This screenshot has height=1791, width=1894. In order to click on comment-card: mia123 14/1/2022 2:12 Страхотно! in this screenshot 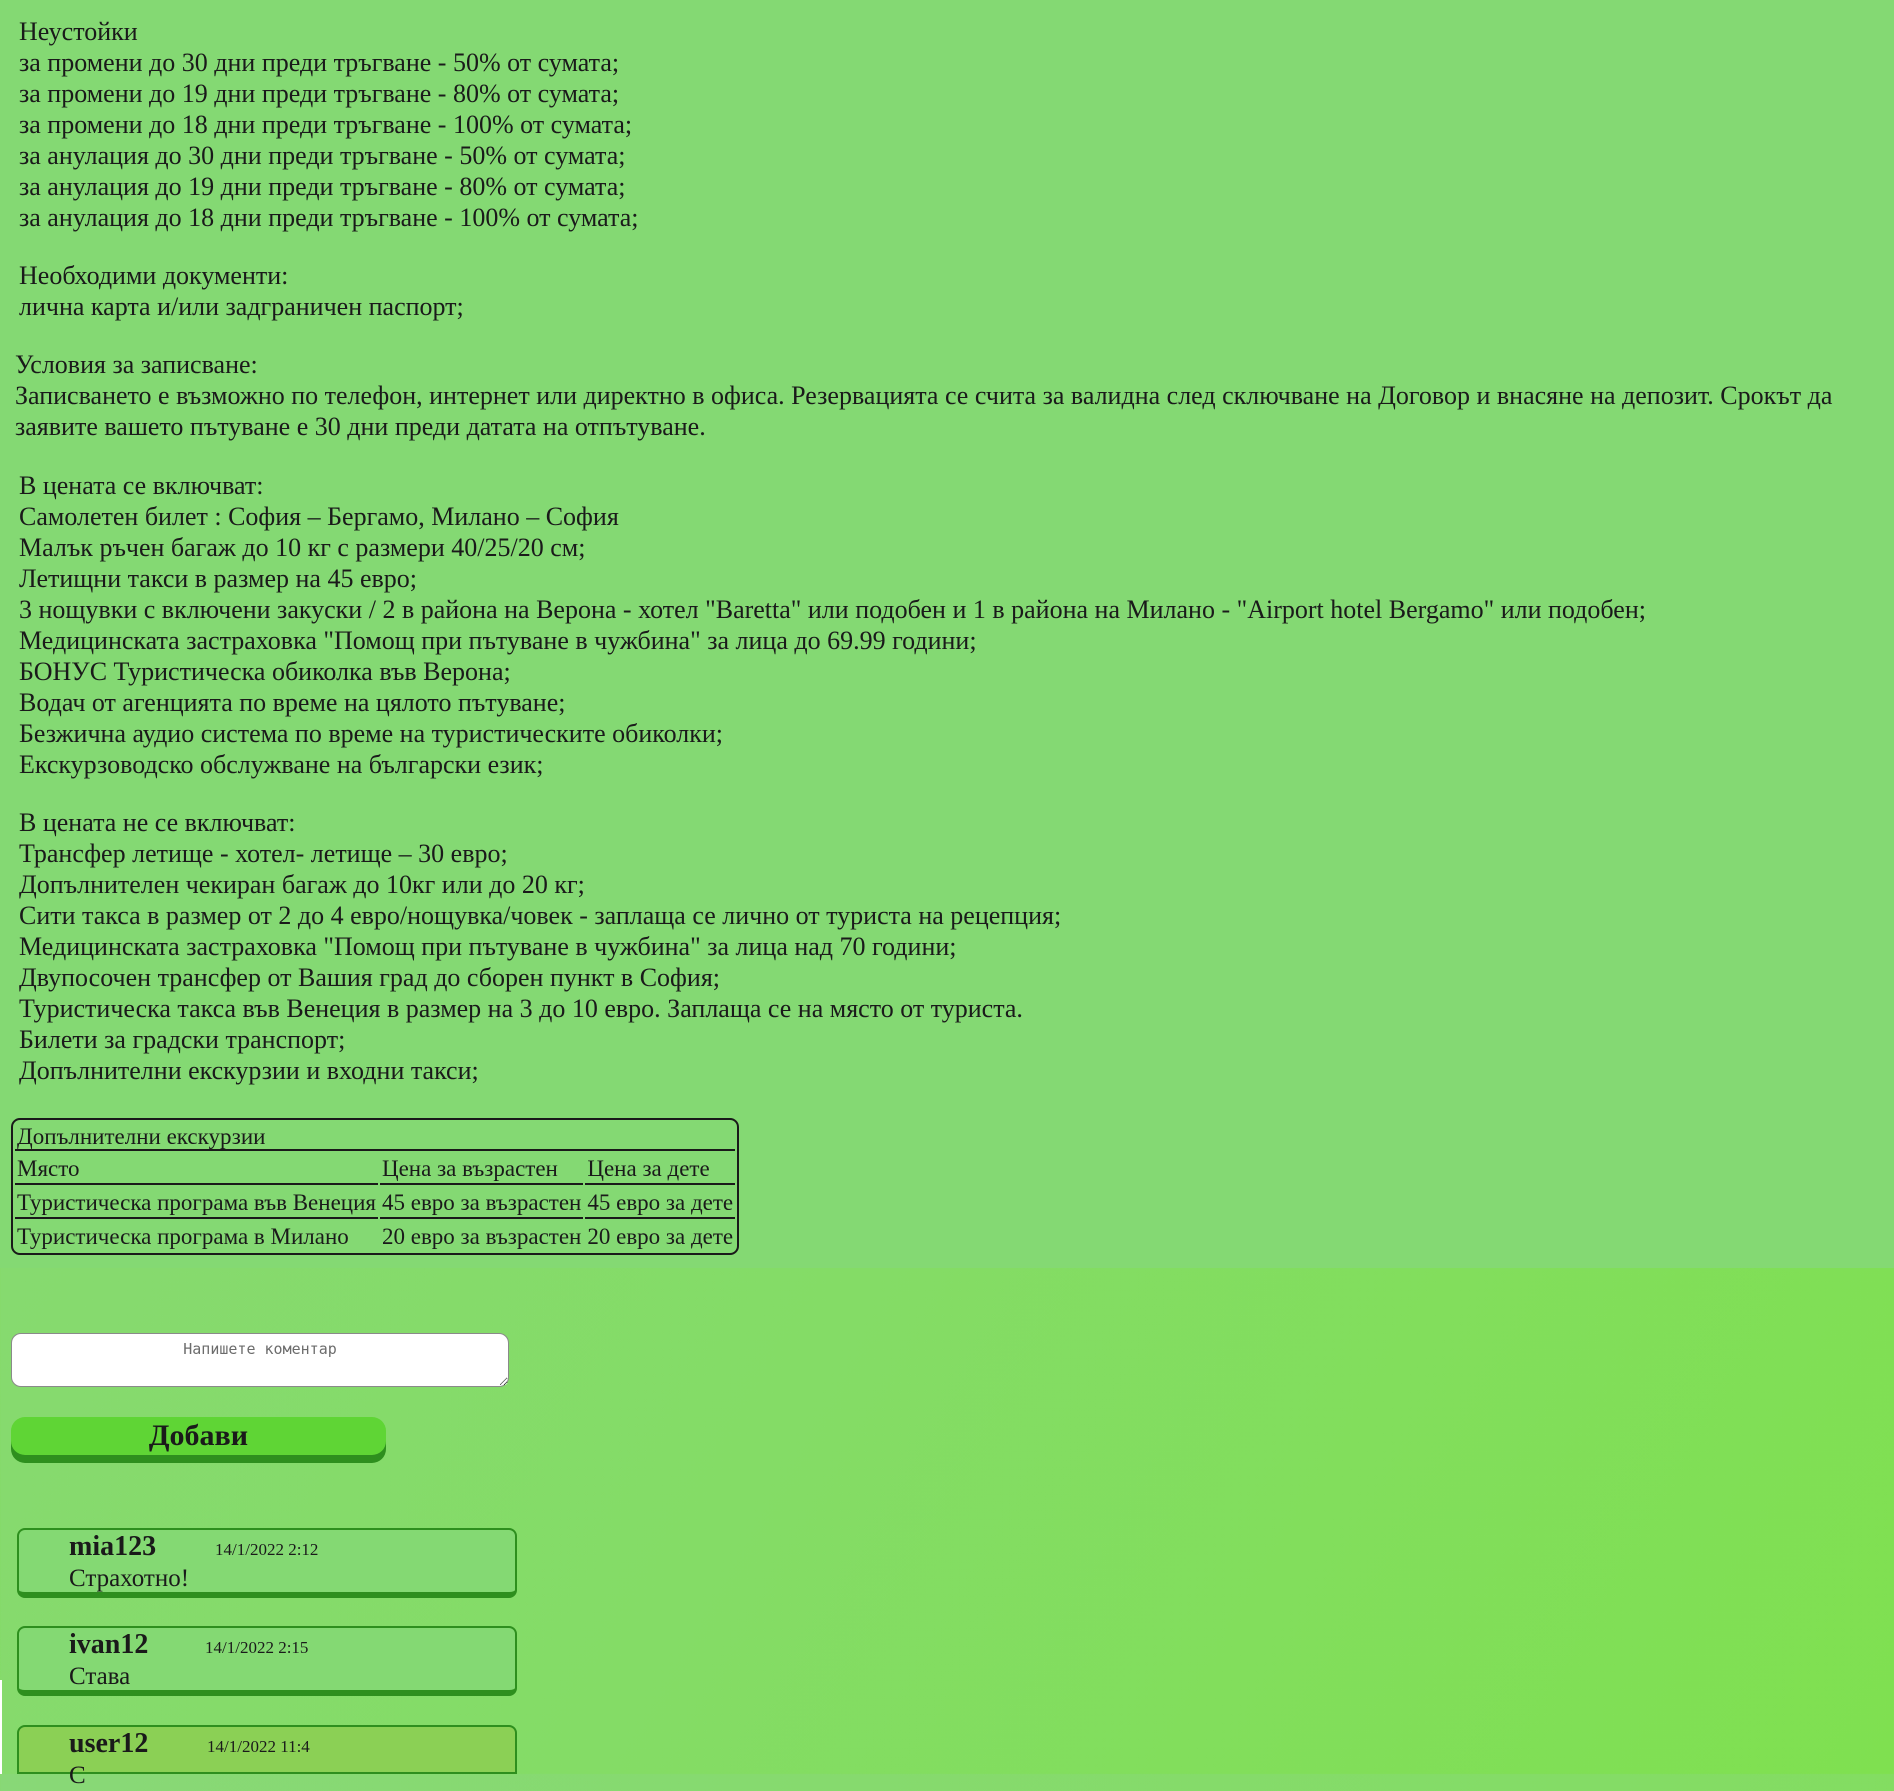, I will do `click(267, 1563)`.